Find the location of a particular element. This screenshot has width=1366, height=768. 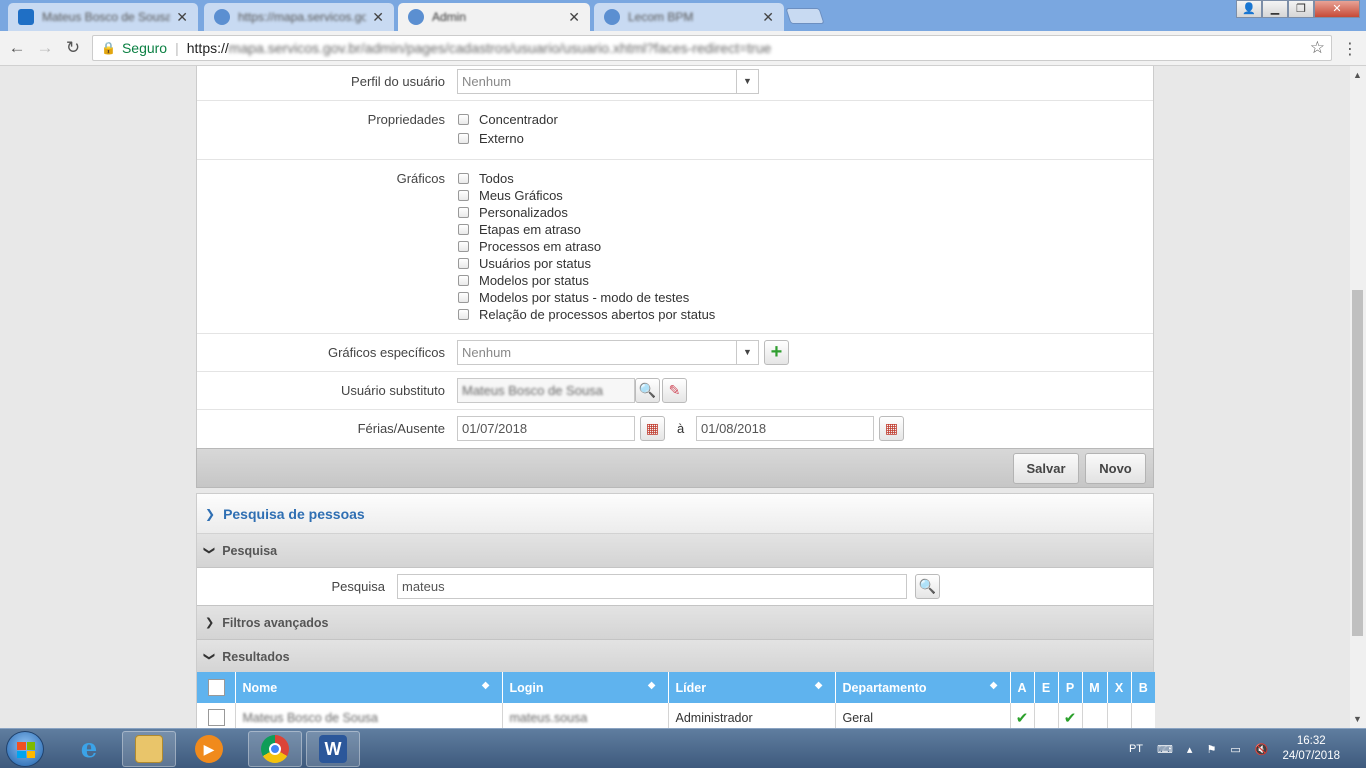

system-tray: PT ⌨ ▴ ⚑ ▭ 🔇 16:32 24/07/2018 is located at coordinates (1247, 748).